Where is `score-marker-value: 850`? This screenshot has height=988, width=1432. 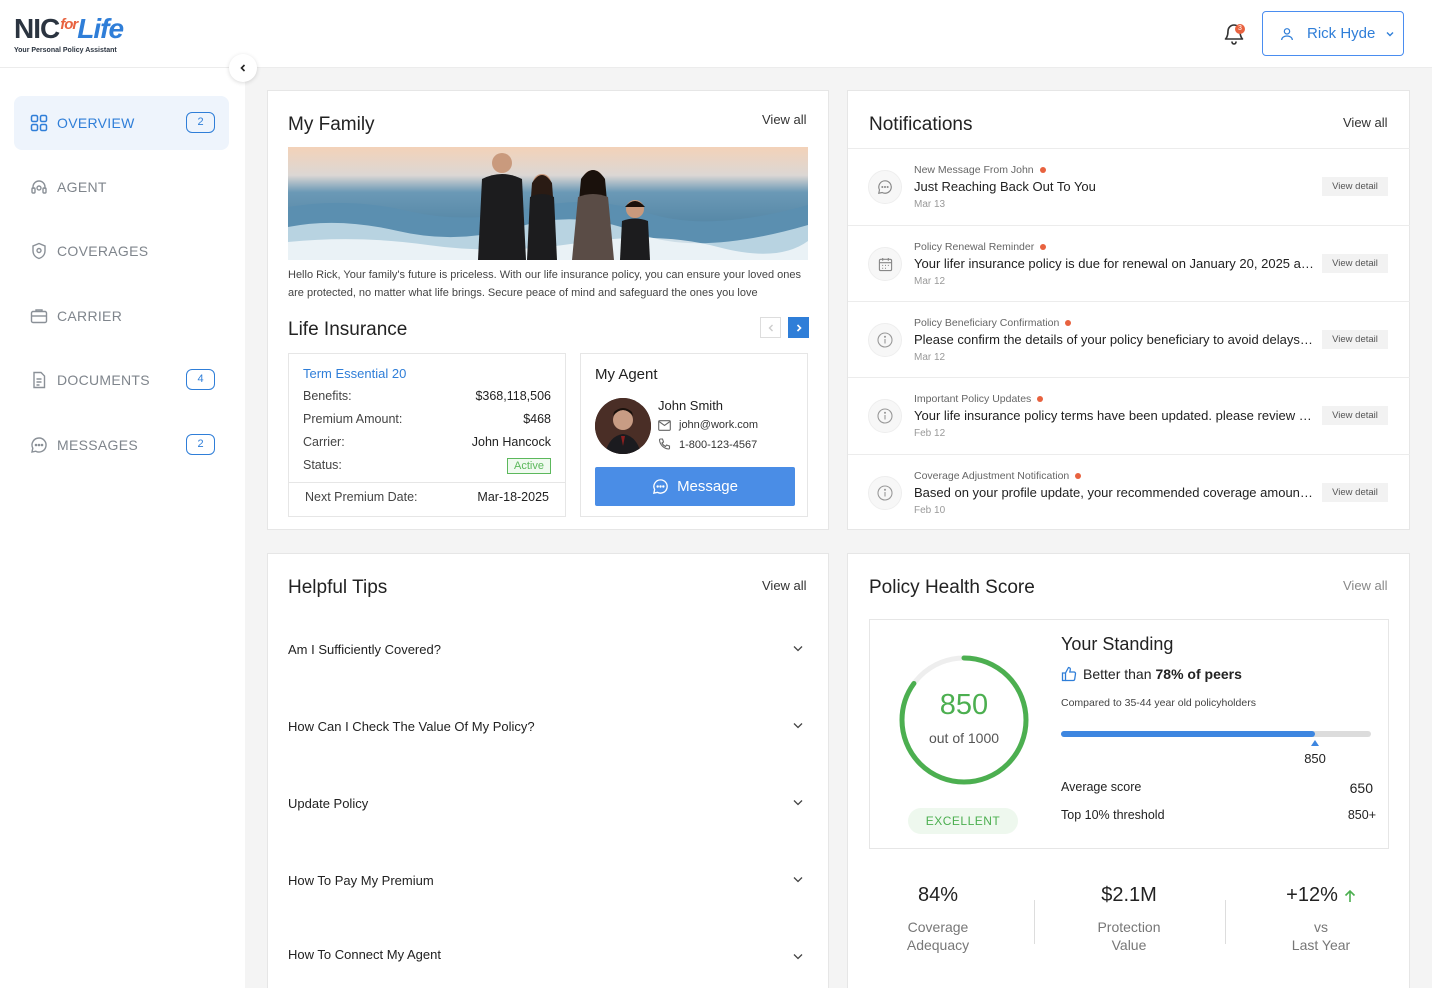
score-marker-value: 850 is located at coordinates (1315, 758).